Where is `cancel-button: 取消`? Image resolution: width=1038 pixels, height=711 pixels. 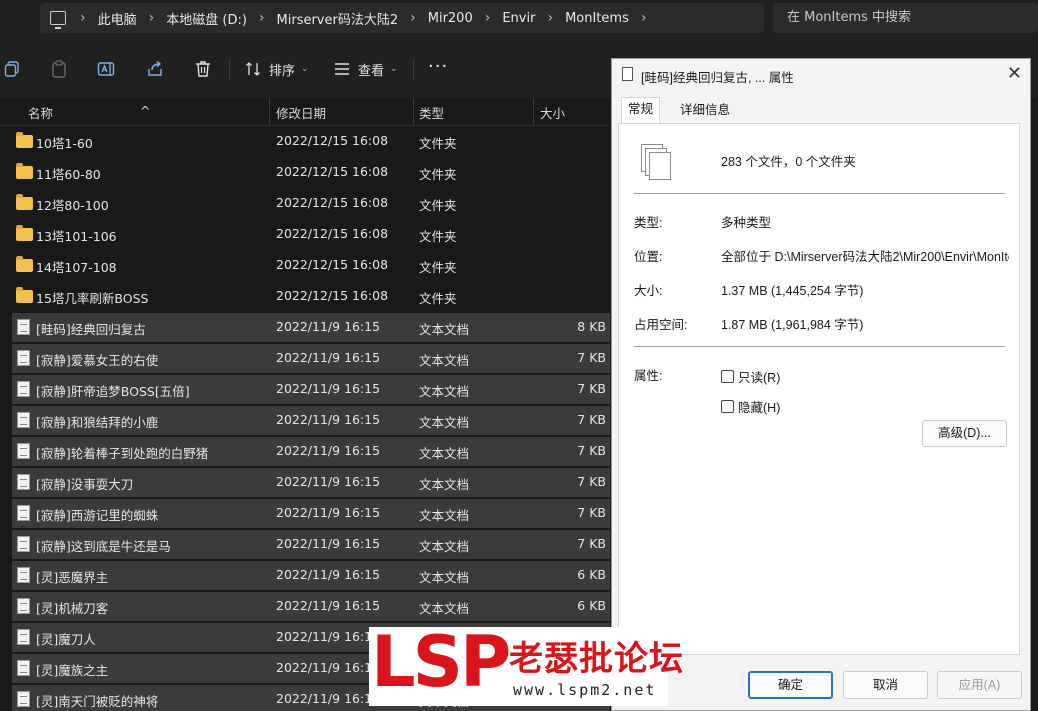
cancel-button: 取消 is located at coordinates (885, 685).